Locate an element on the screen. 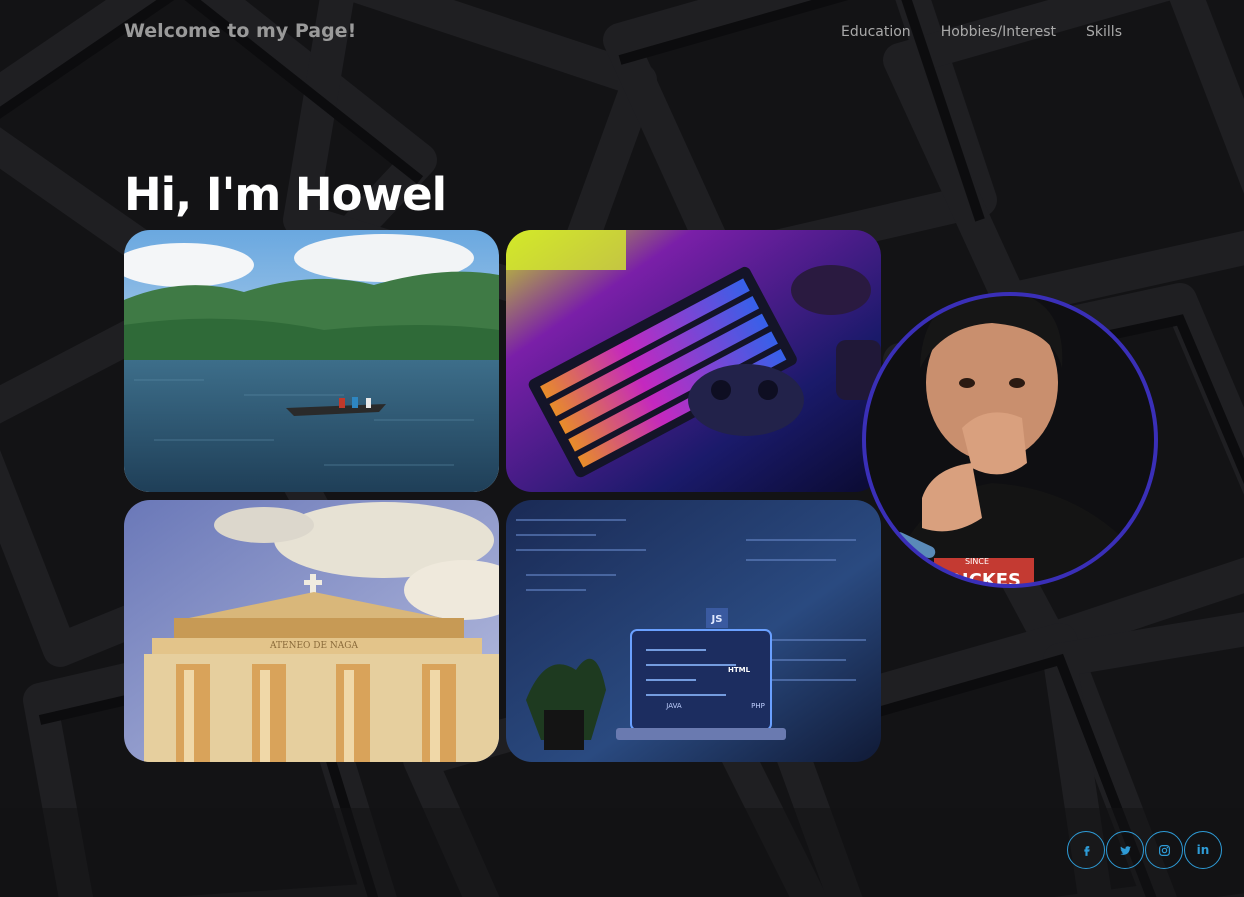 This screenshot has height=897, width=1244. avatar: DICKES SINCE is located at coordinates (1010, 439).